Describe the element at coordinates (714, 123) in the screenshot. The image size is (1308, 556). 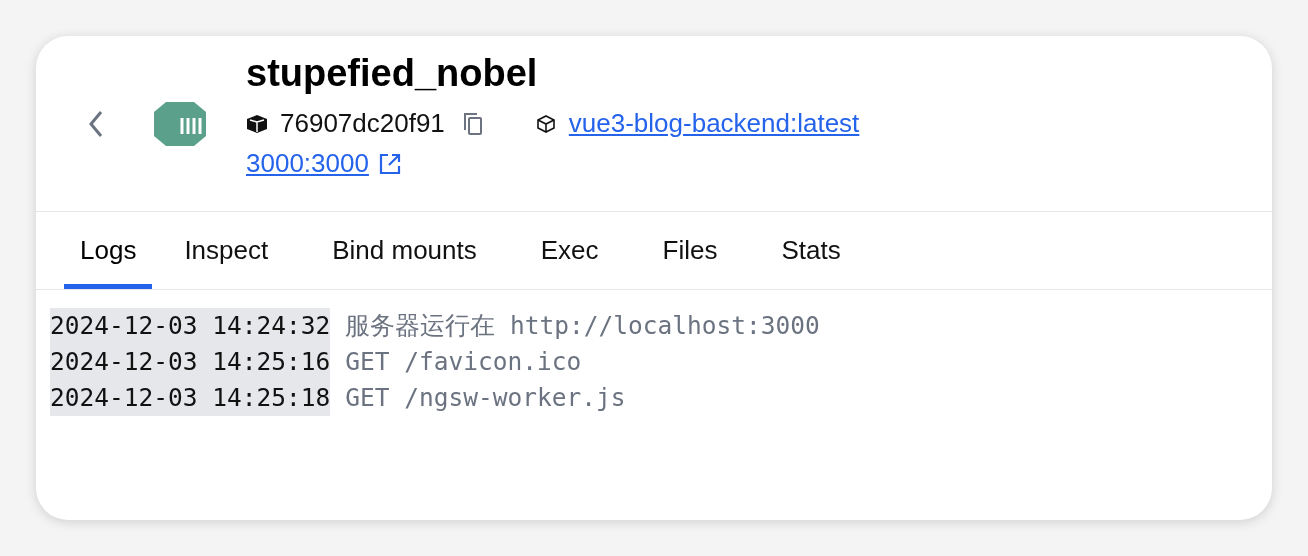
I see `image-link: vue3-blog-backend:latest` at that location.